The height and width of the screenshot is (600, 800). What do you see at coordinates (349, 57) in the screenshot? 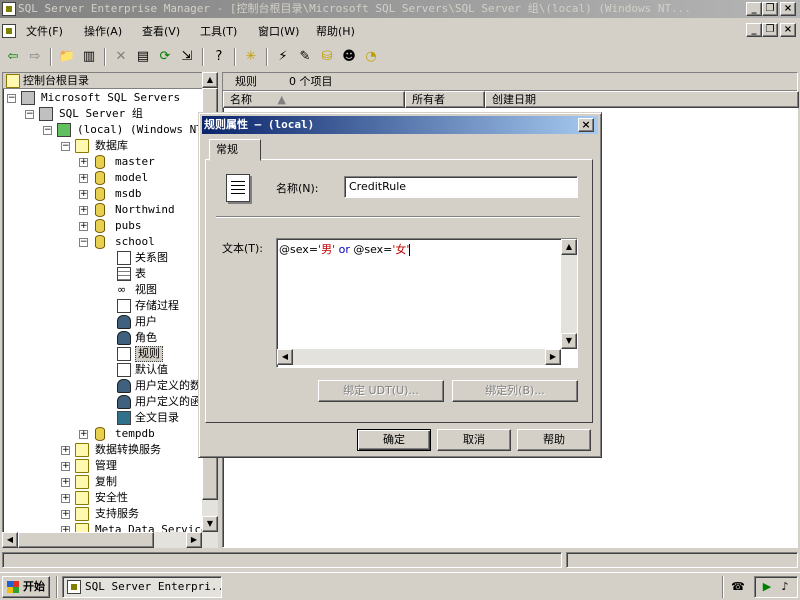
I see `new-login-icon: ☻` at bounding box center [349, 57].